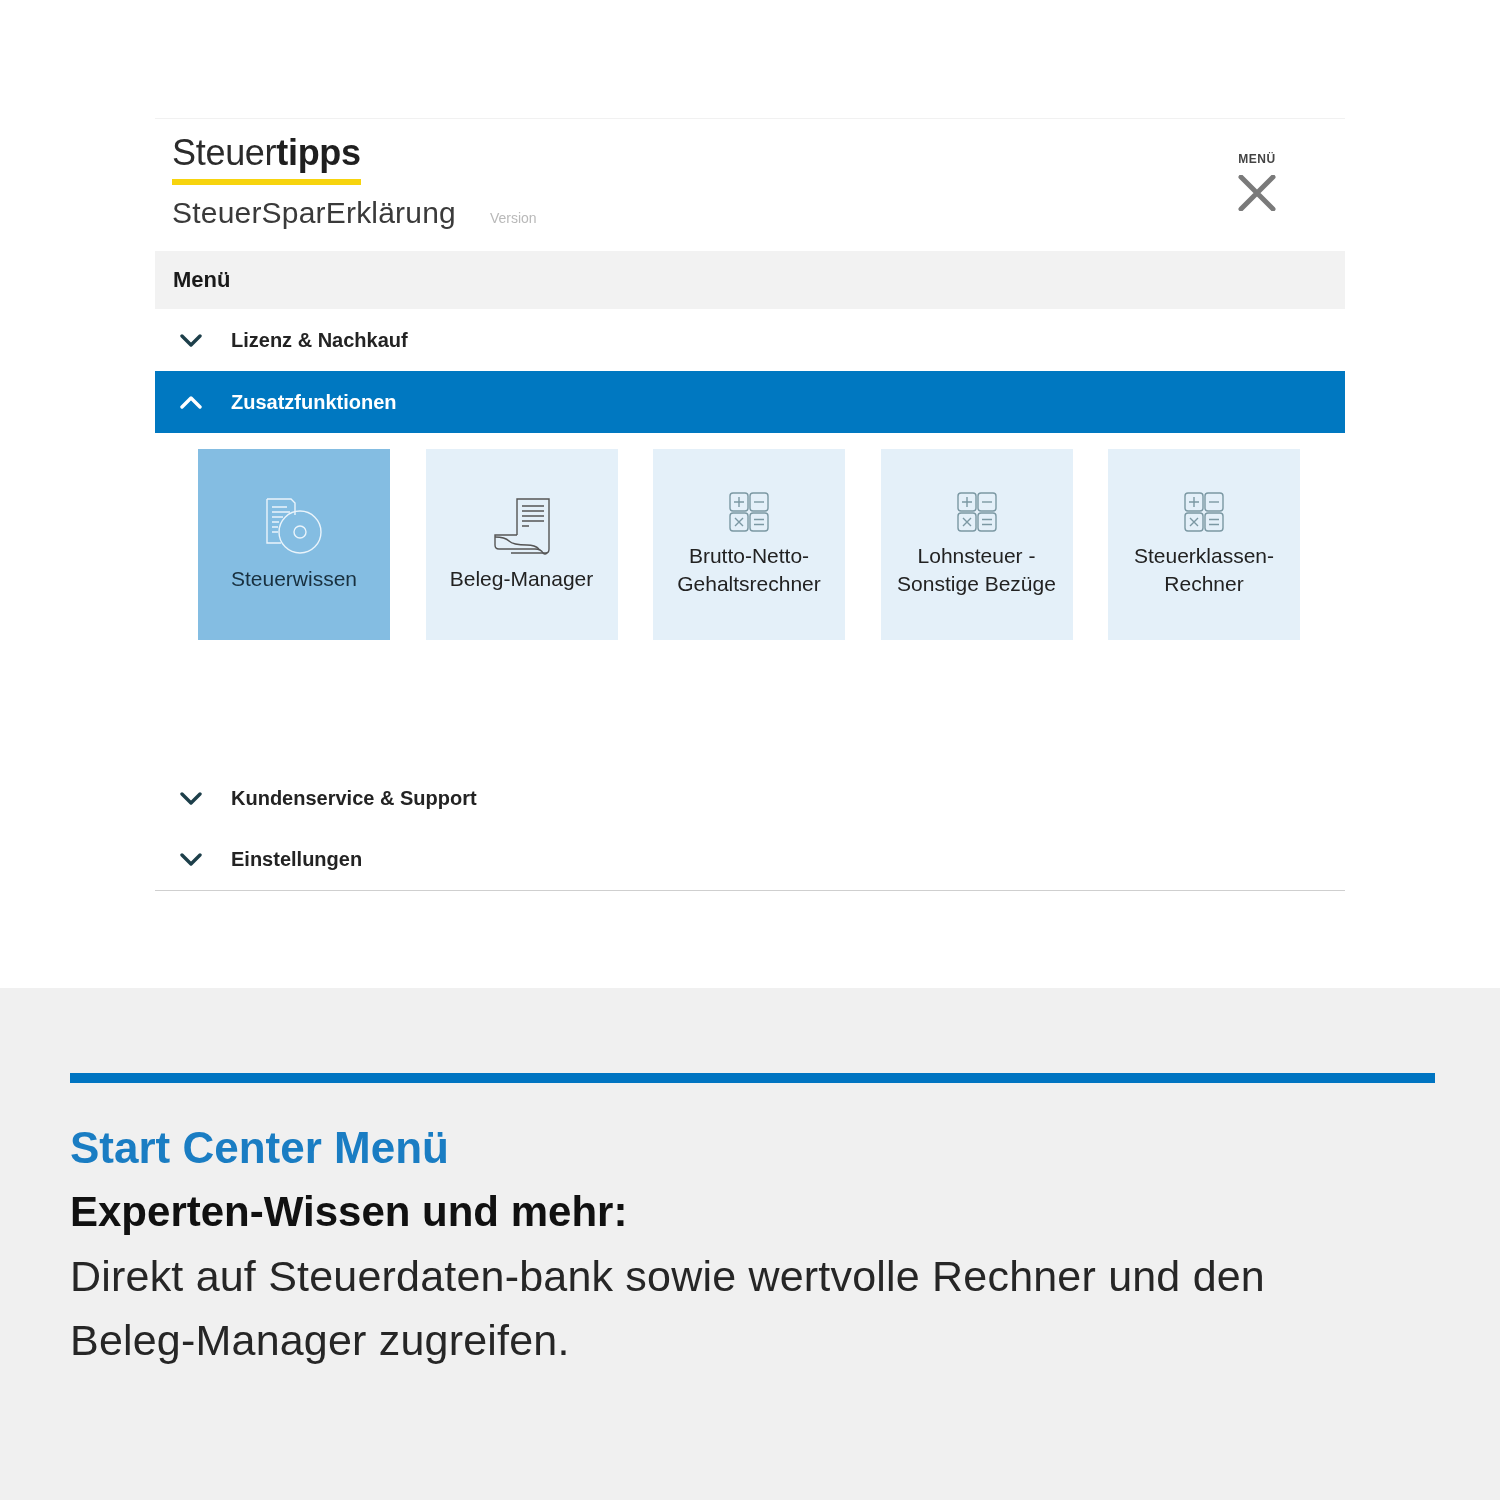 This screenshot has width=1500, height=1500. I want to click on feature-tile: Steuerwissen, so click(294, 544).